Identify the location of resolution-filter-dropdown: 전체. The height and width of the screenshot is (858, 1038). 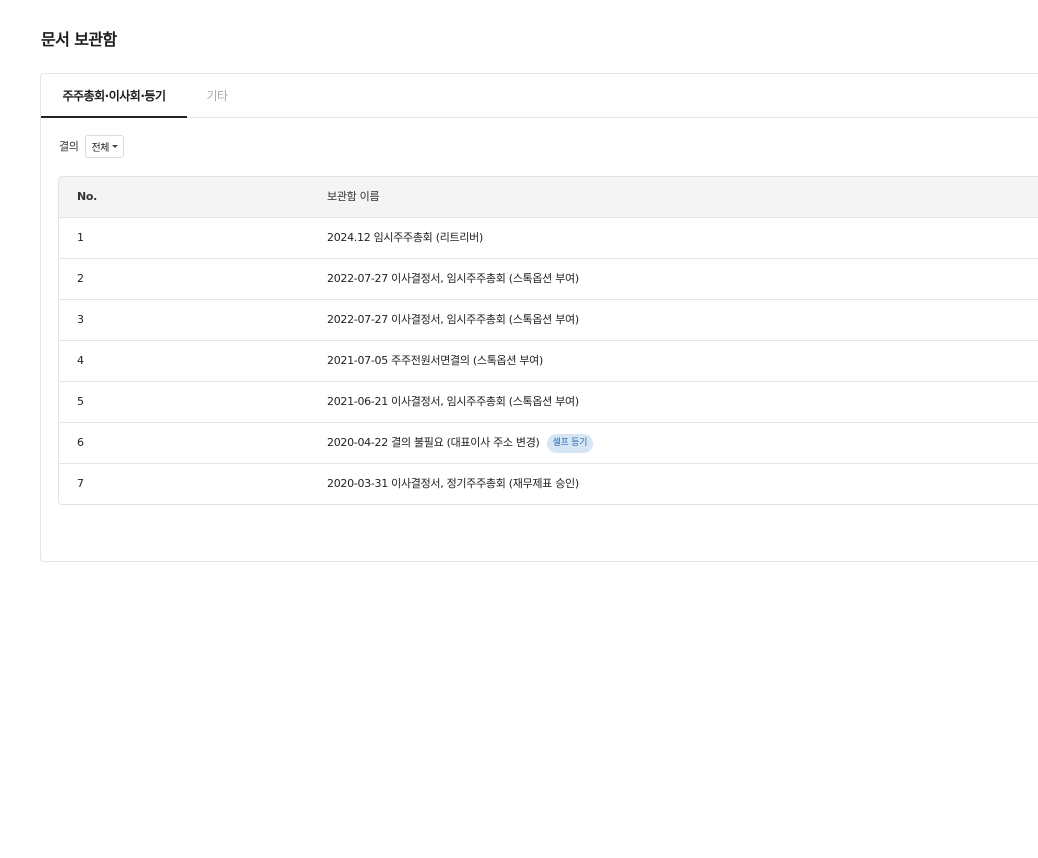
(105, 146).